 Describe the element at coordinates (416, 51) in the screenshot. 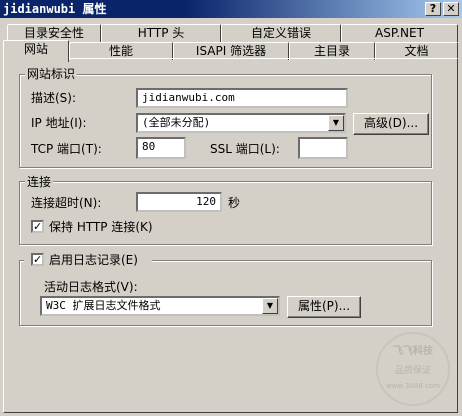

I see `tab-label: 文档` at that location.